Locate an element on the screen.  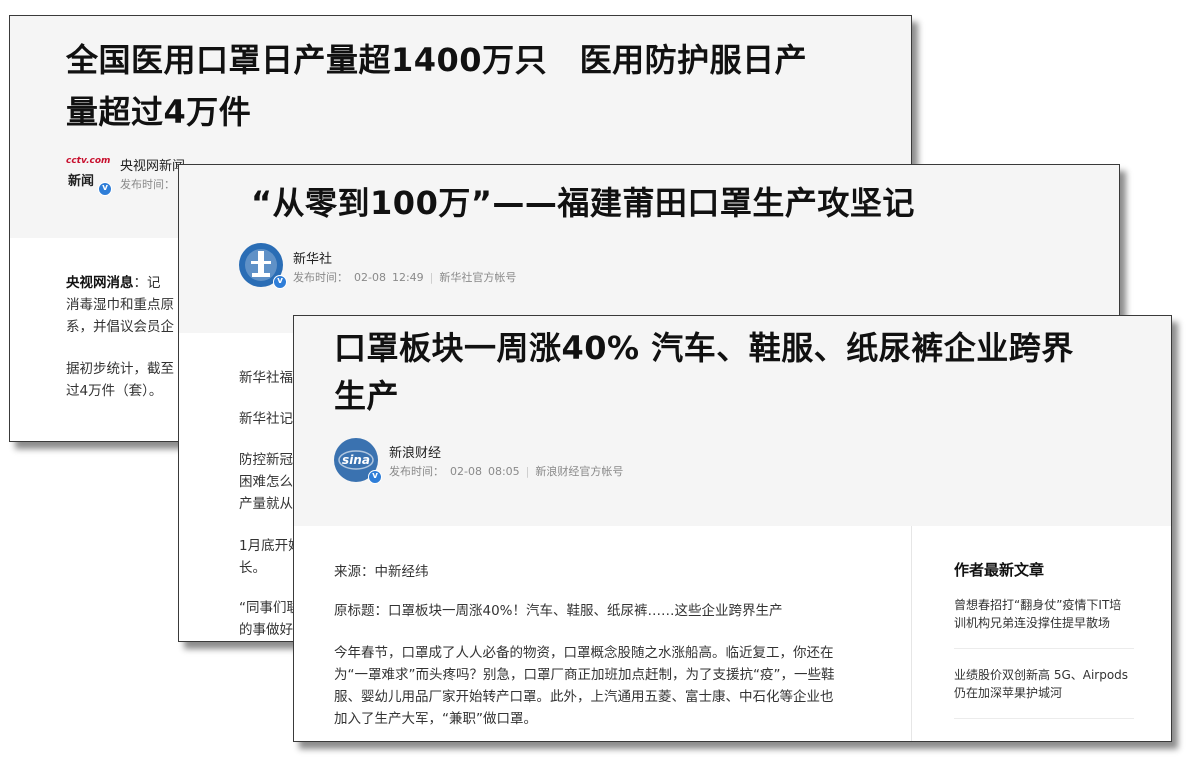
author-name: 新浪财经 is located at coordinates (415, 451).